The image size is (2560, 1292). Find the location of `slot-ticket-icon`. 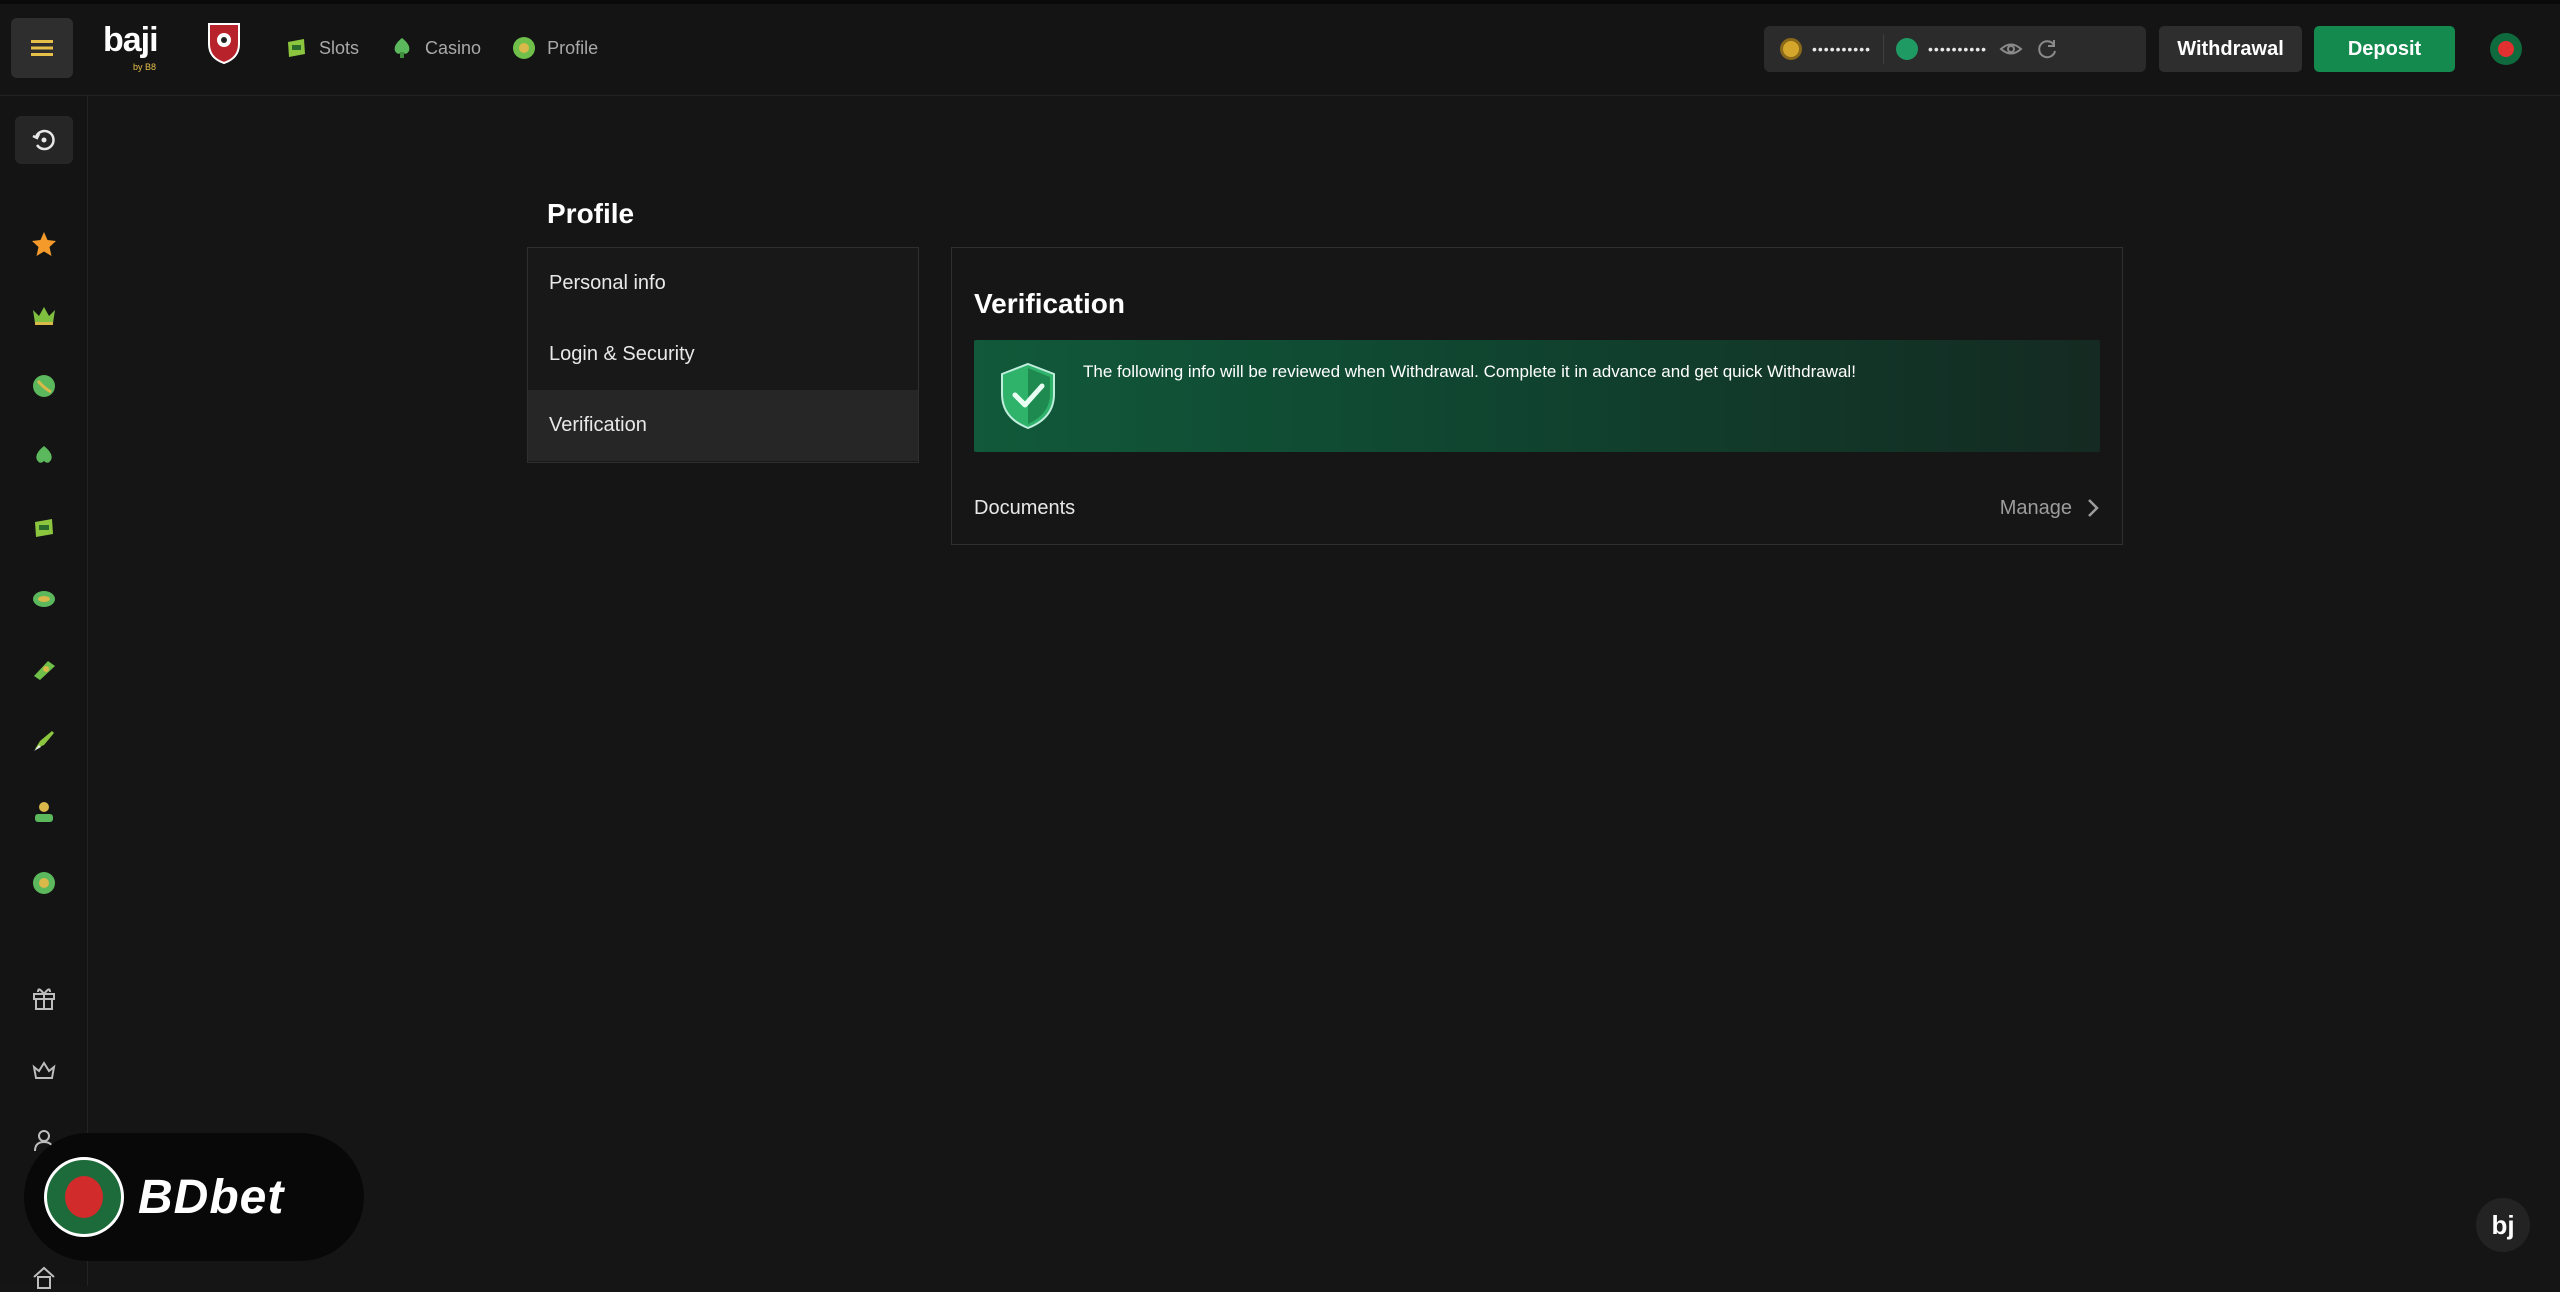

slot-ticket-icon is located at coordinates (44, 528).